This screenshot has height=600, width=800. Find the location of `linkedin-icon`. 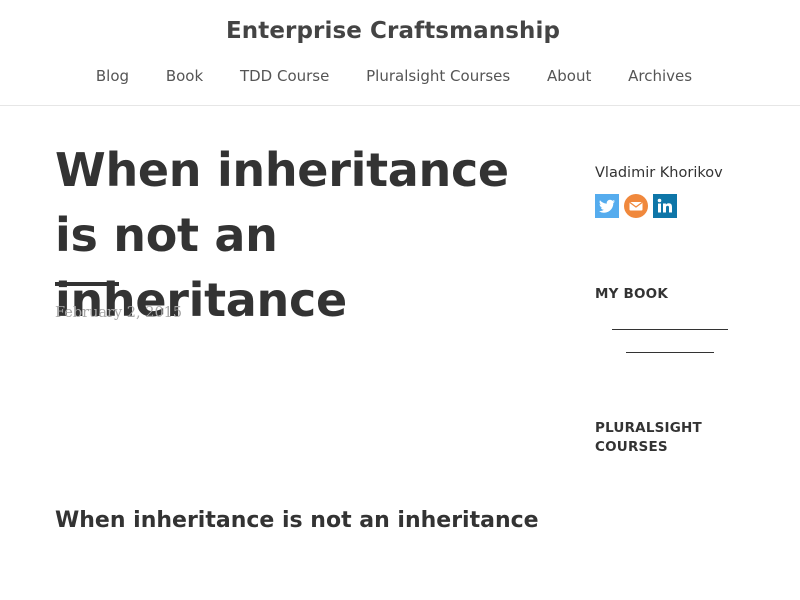

linkedin-icon is located at coordinates (665, 206).